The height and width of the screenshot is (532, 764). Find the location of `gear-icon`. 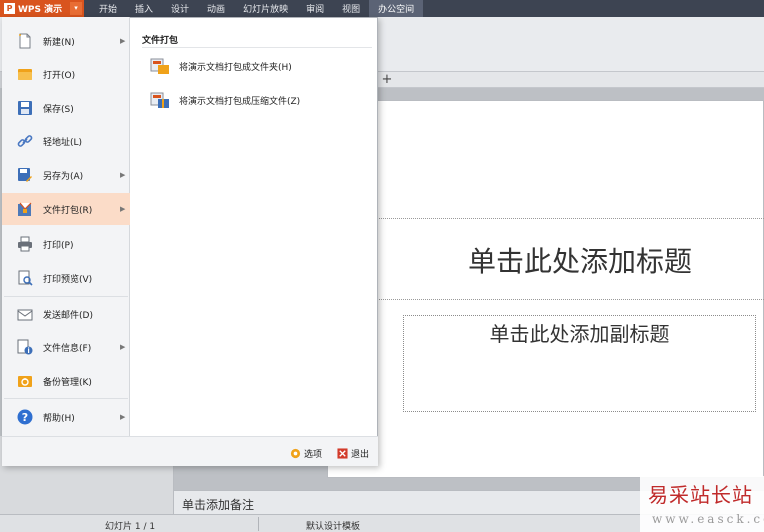

gear-icon is located at coordinates (295, 453).